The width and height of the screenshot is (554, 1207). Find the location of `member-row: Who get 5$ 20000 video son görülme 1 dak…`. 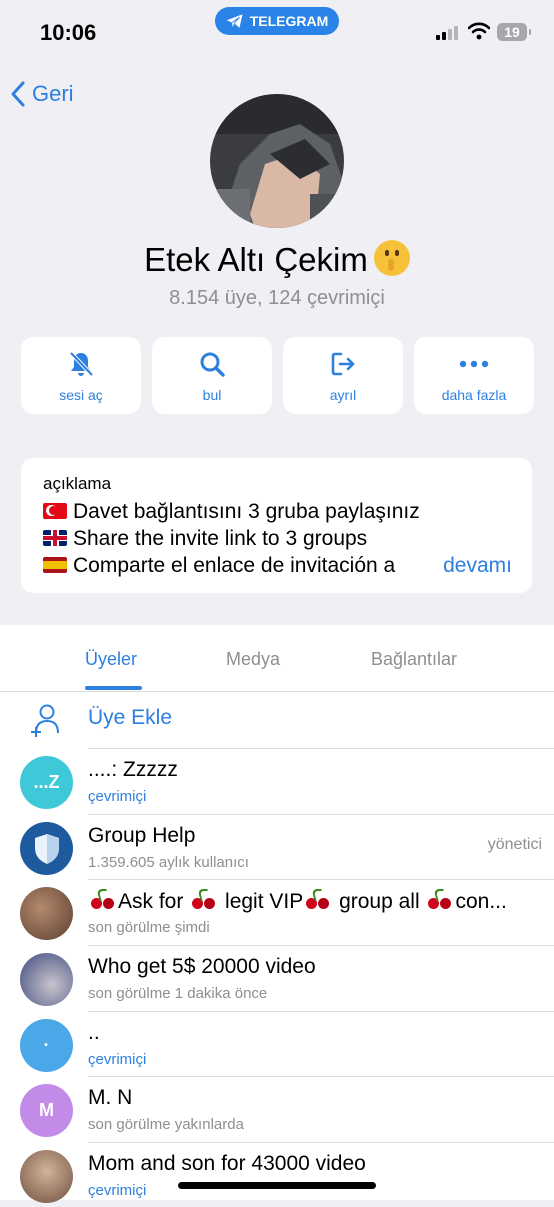

member-row: Who get 5$ 20000 video son görülme 1 dak… is located at coordinates (277, 977).